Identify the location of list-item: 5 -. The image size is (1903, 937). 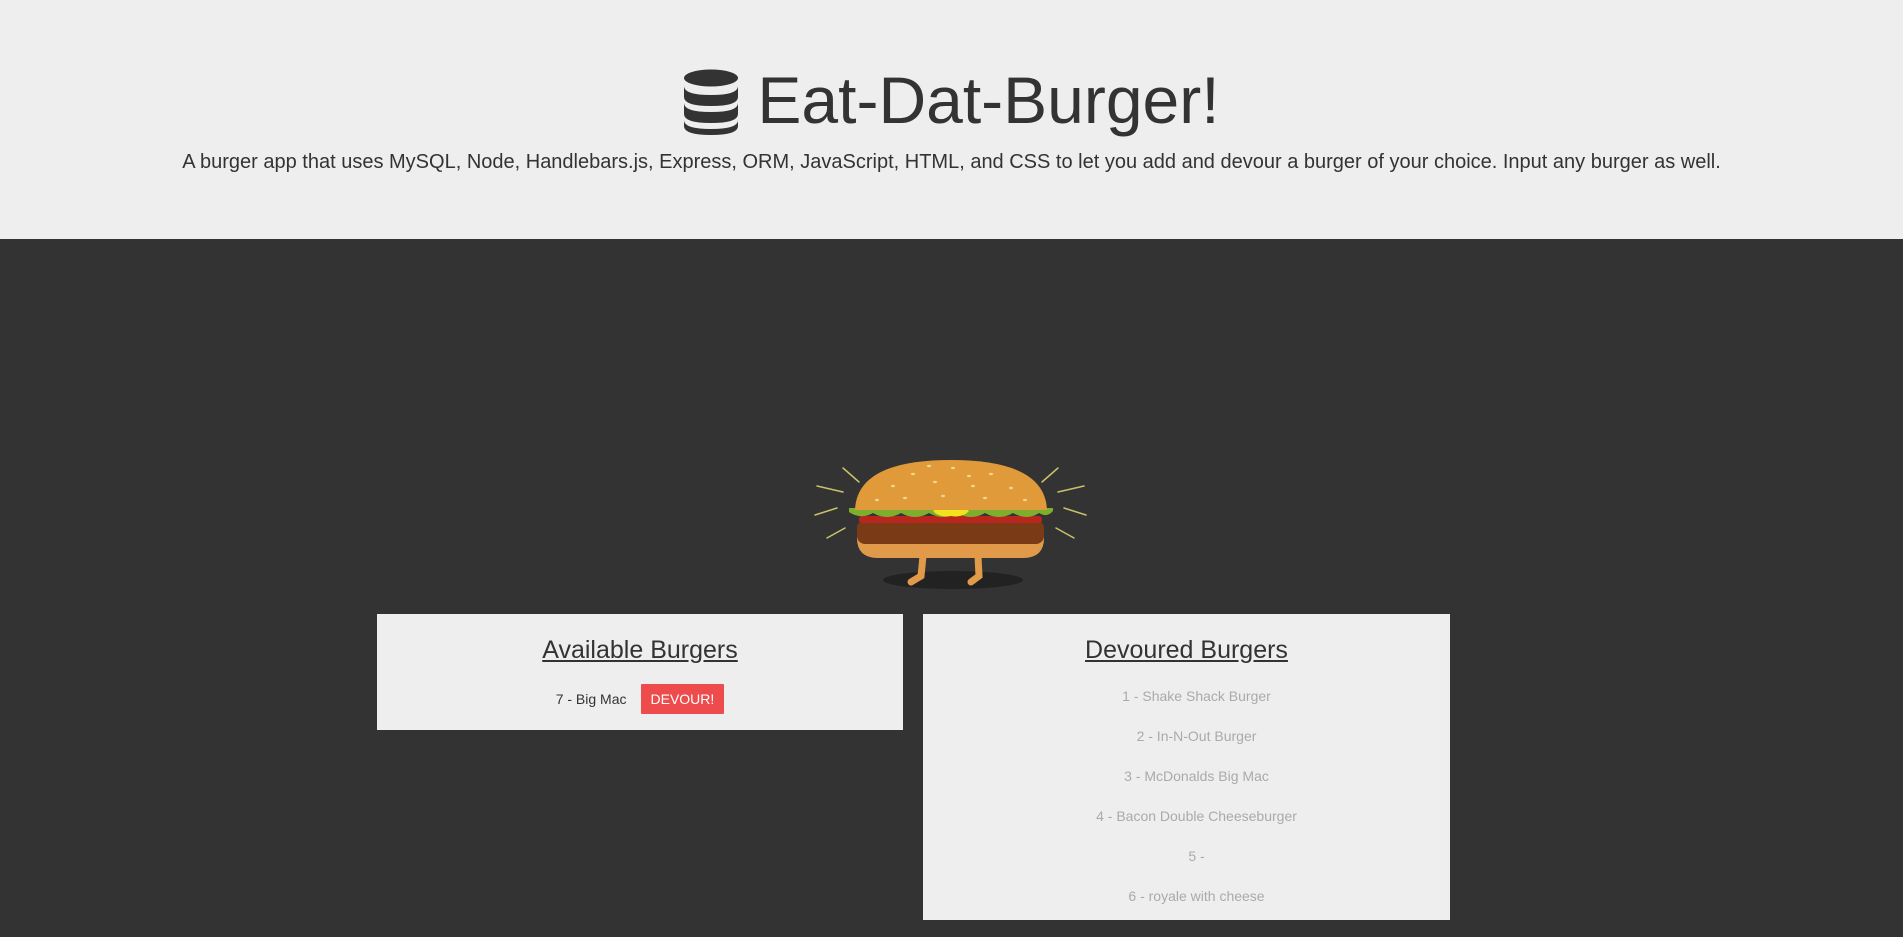
(1196, 856).